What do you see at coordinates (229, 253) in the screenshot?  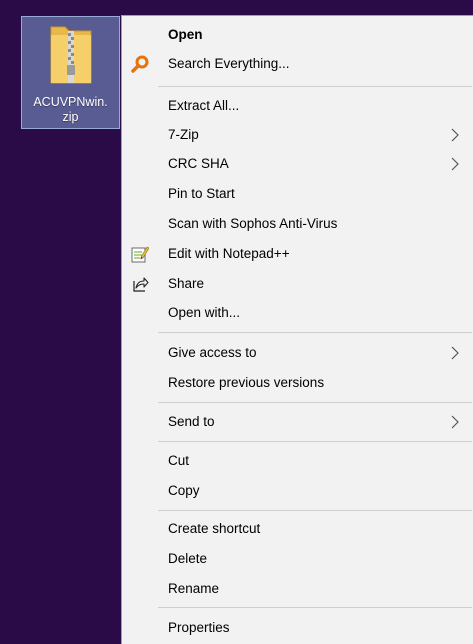 I see `menu-item-label: Edit with Notepad++` at bounding box center [229, 253].